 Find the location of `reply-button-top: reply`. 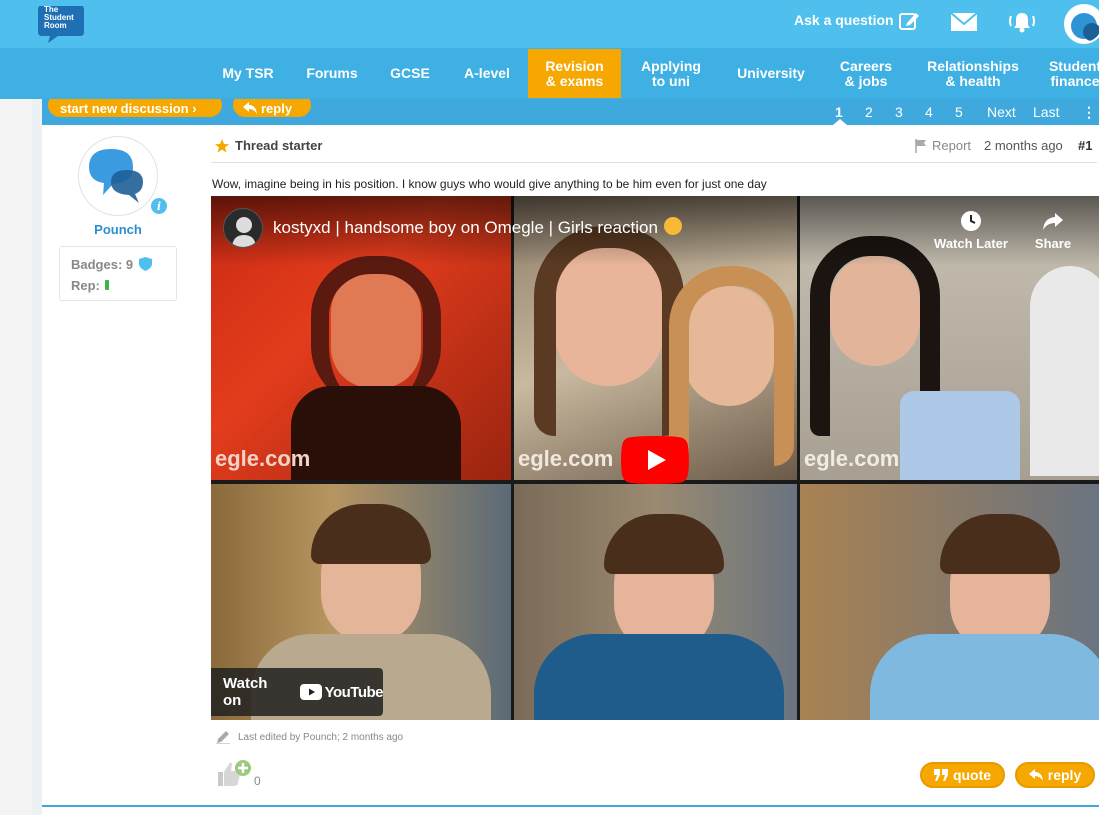

reply-button-top: reply is located at coordinates (272, 108).